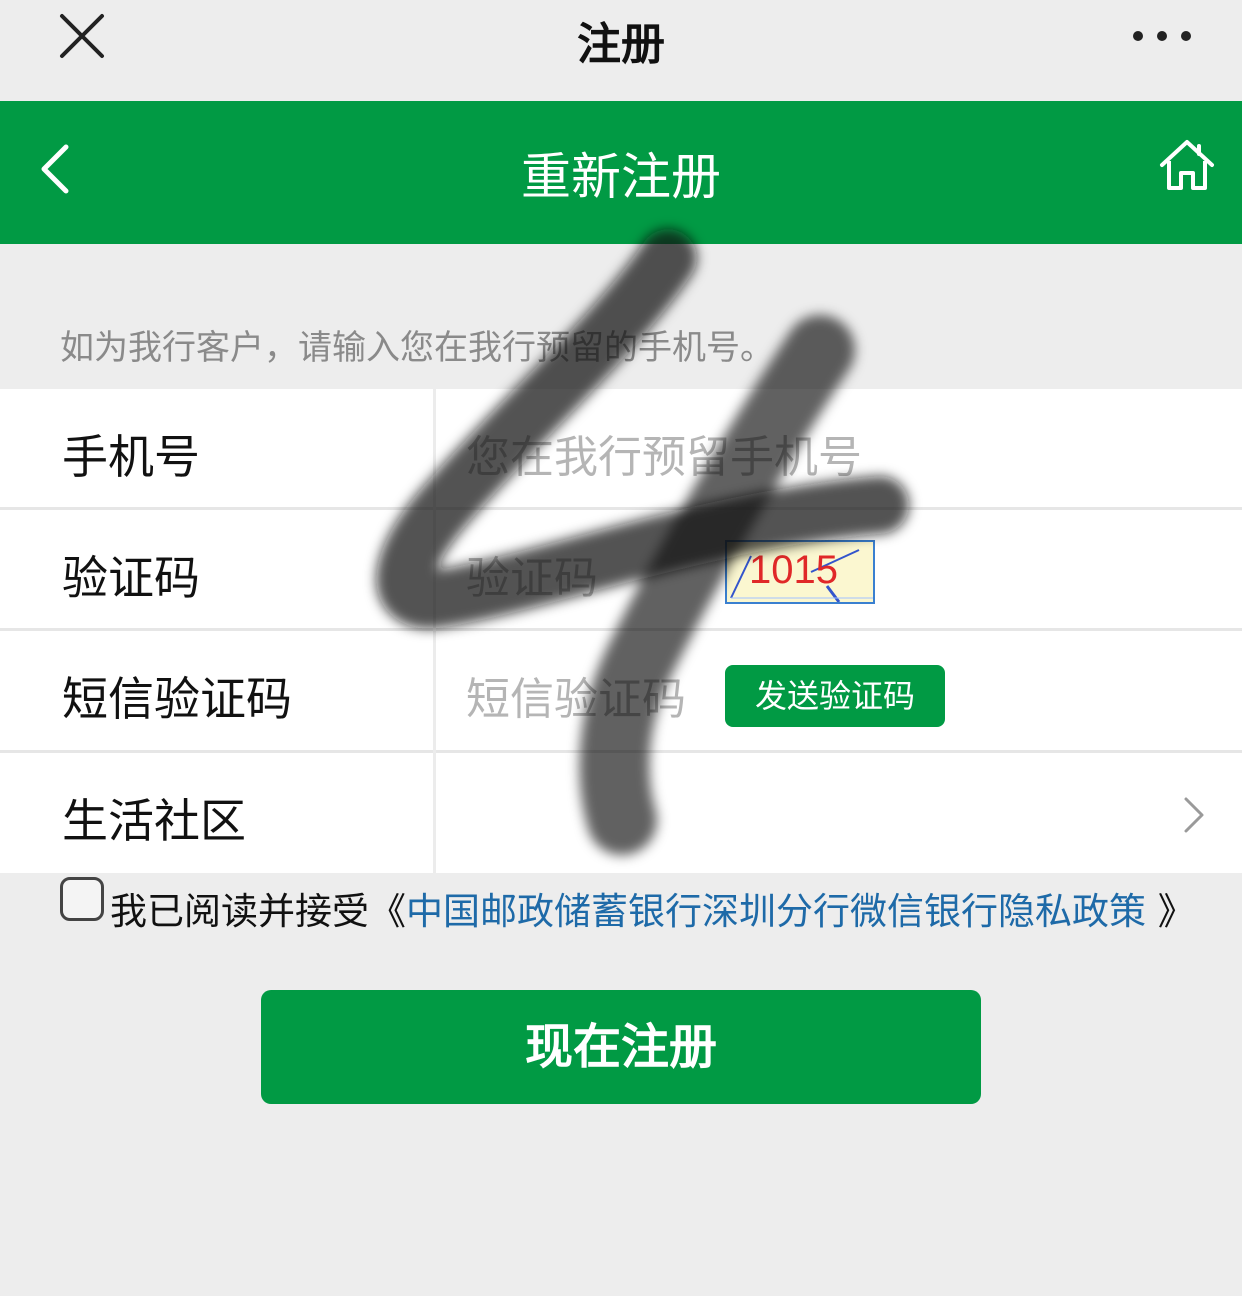  I want to click on agreement-suffix: 》, so click(1170, 911).